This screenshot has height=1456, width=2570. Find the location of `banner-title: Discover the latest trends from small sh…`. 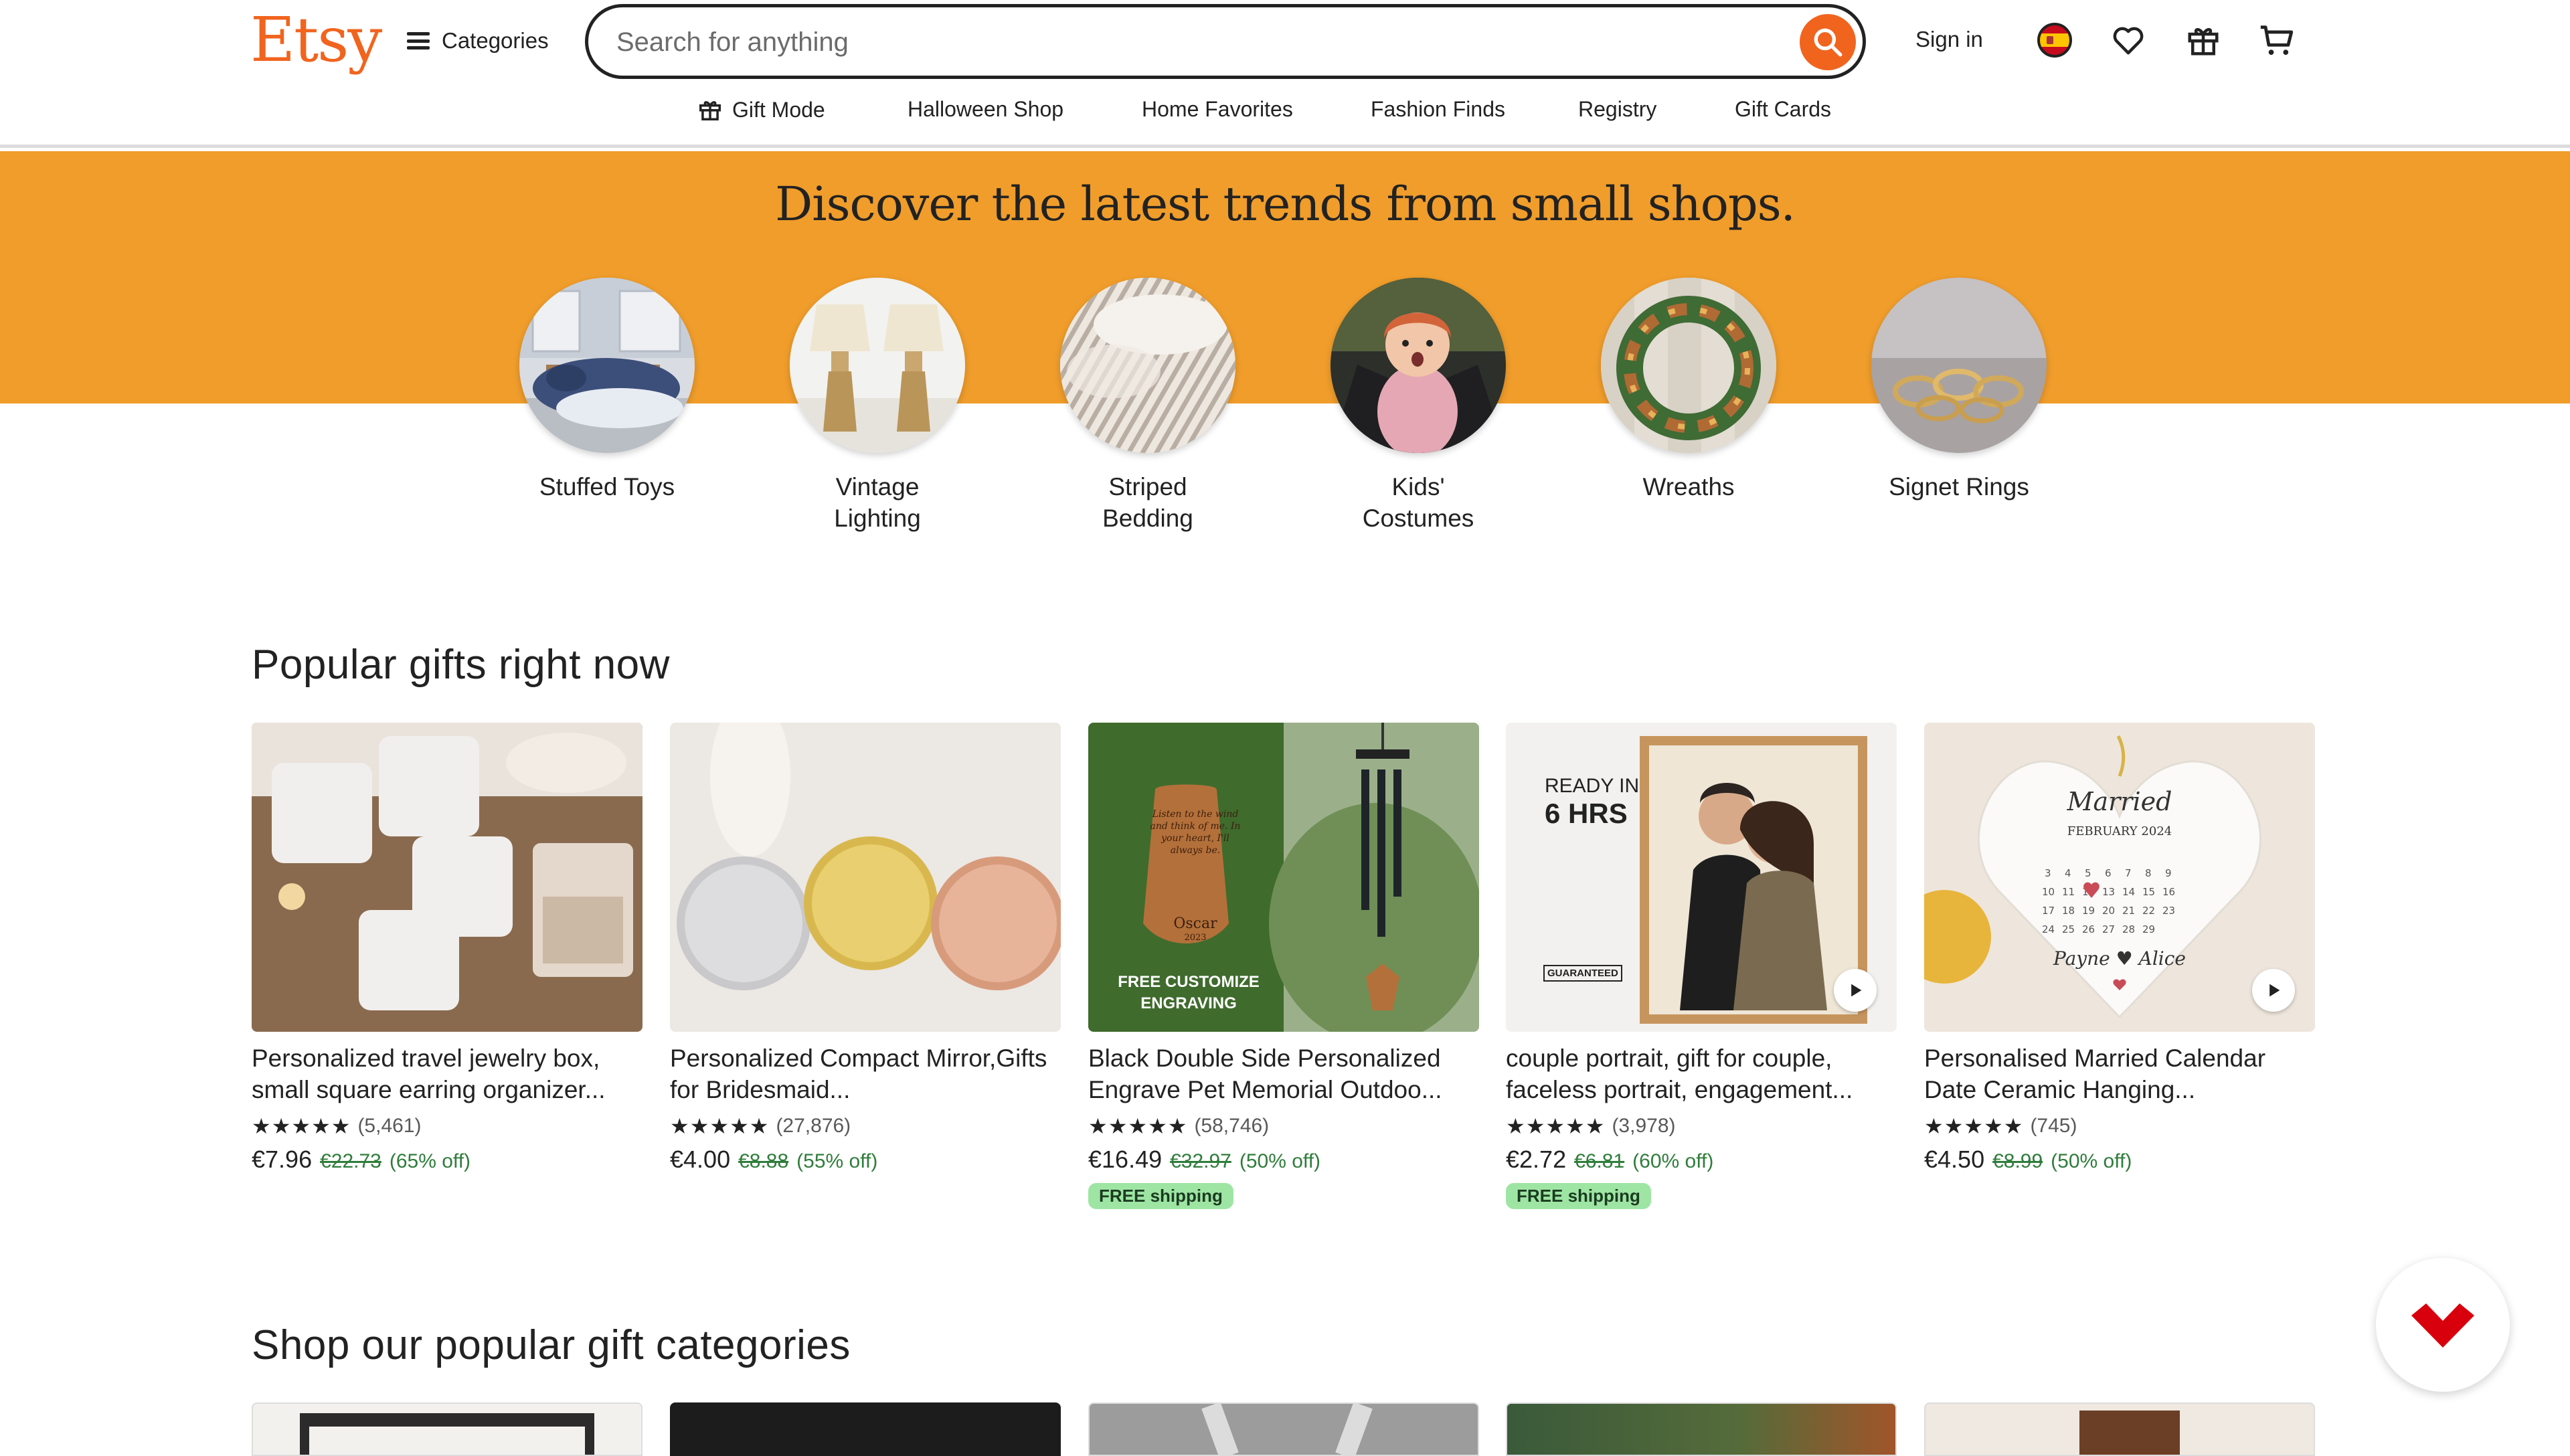

banner-title: Discover the latest trends from small sh… is located at coordinates (1285, 204).